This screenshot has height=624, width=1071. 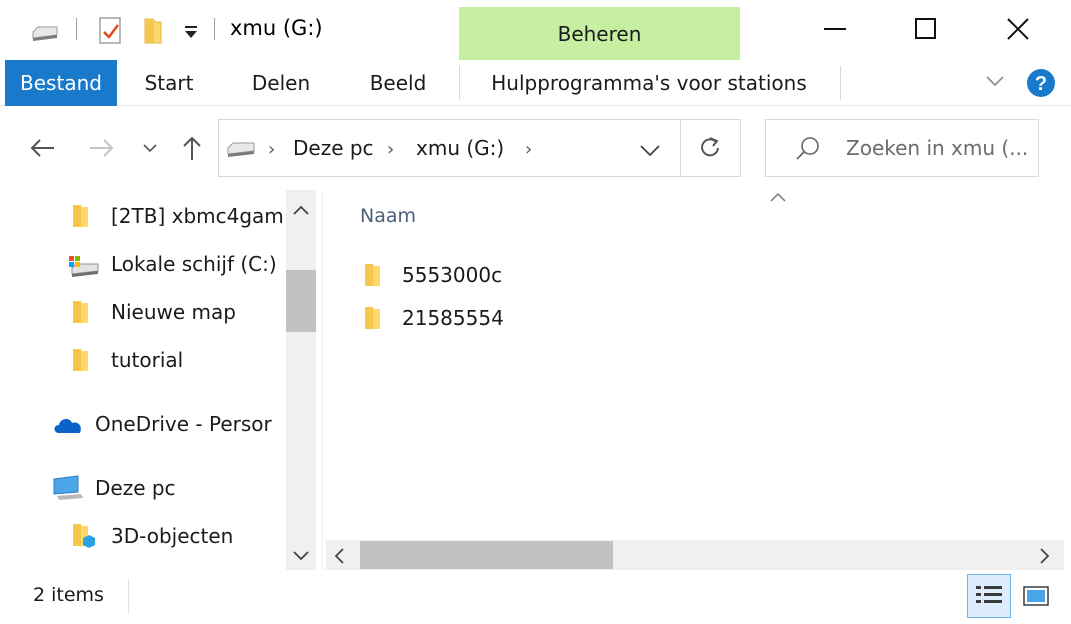 I want to click on nav-item-local-disk: Lokale schijf (C:), so click(x=176, y=264).